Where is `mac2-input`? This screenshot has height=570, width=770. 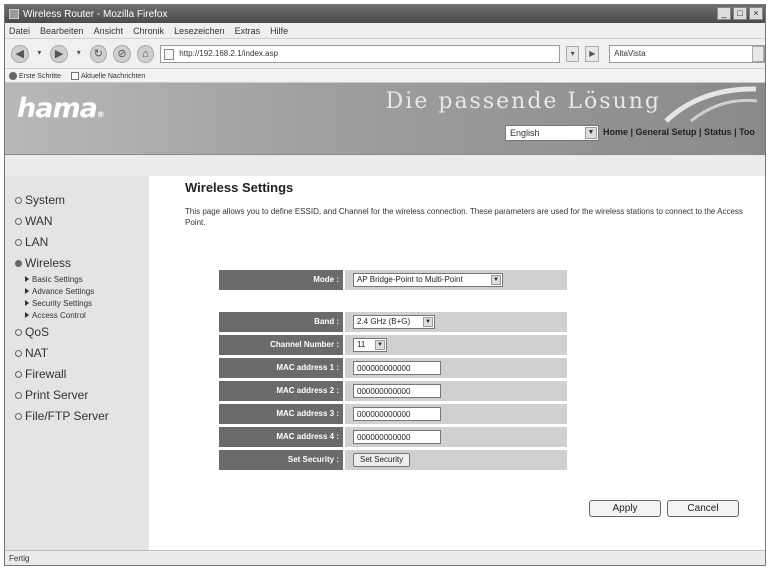
mac2-input is located at coordinates (397, 391).